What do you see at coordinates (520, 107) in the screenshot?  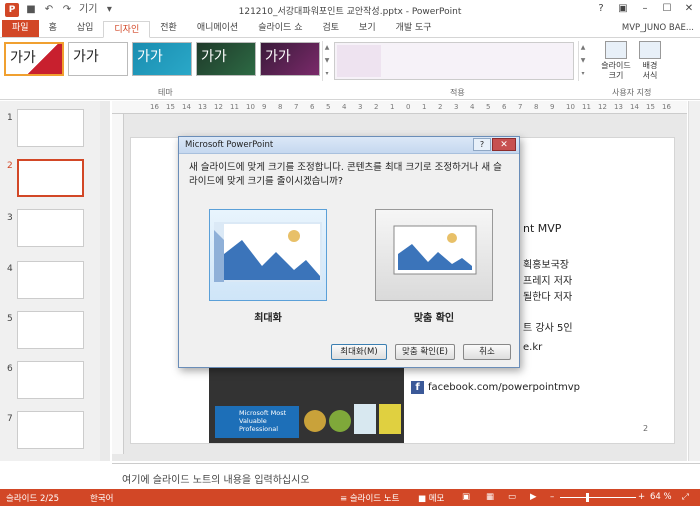 I see `ruler-tick: 7` at bounding box center [520, 107].